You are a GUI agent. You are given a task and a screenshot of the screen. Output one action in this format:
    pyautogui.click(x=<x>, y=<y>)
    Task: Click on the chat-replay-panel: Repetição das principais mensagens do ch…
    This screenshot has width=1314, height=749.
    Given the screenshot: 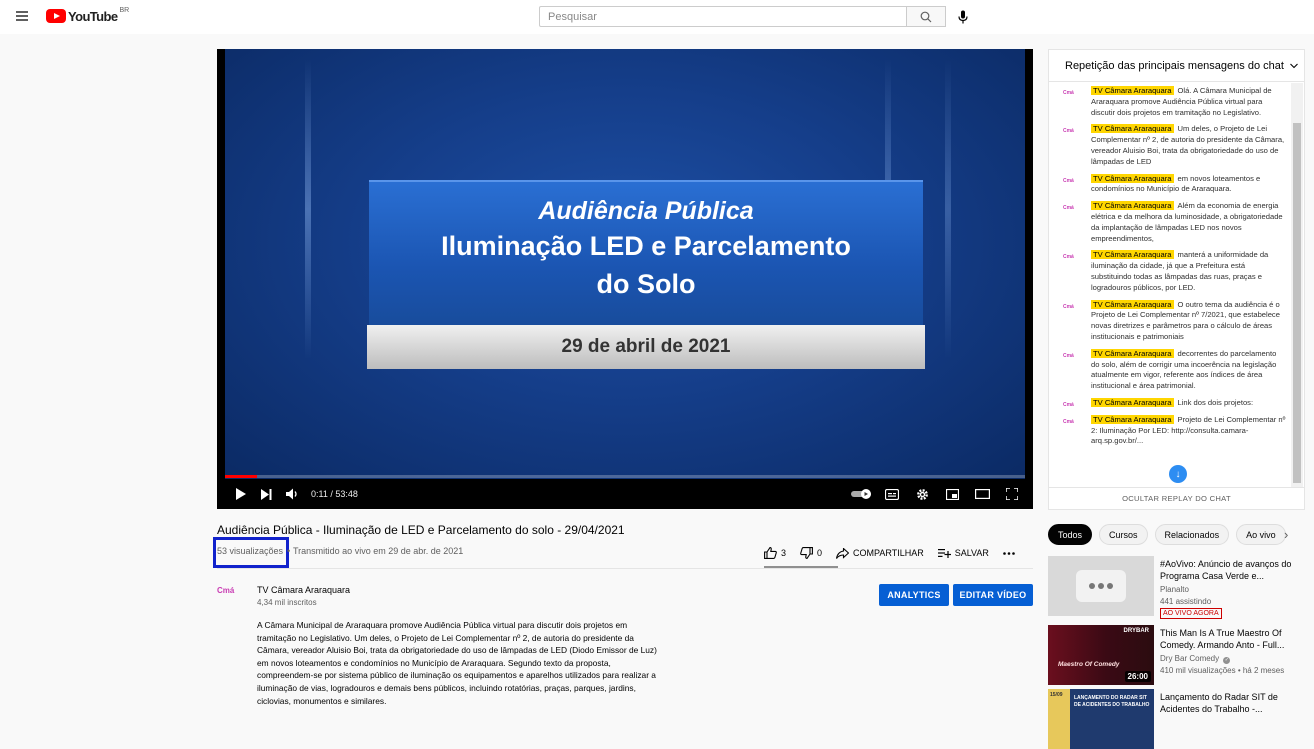 What is the action you would take?
    pyautogui.click(x=1176, y=279)
    